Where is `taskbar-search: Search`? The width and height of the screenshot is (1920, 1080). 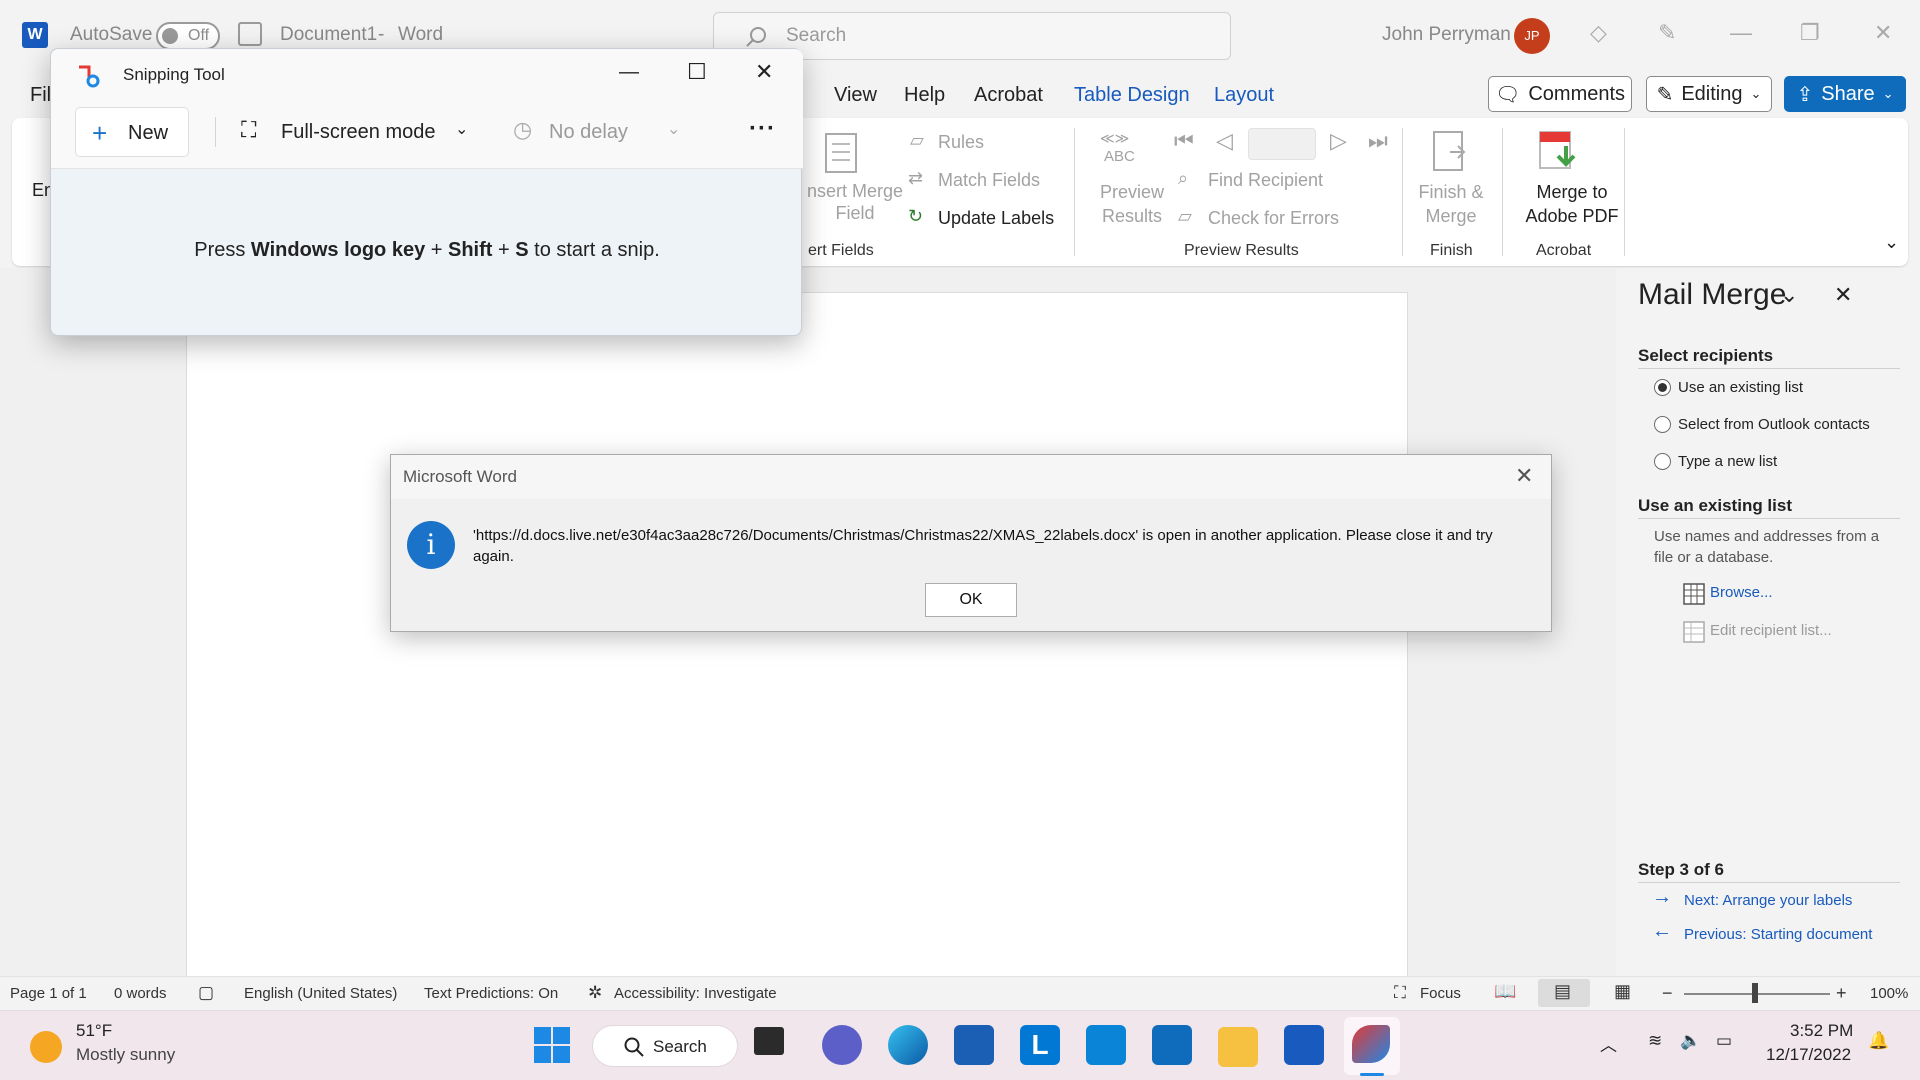
taskbar-search: Search is located at coordinates (665, 1046).